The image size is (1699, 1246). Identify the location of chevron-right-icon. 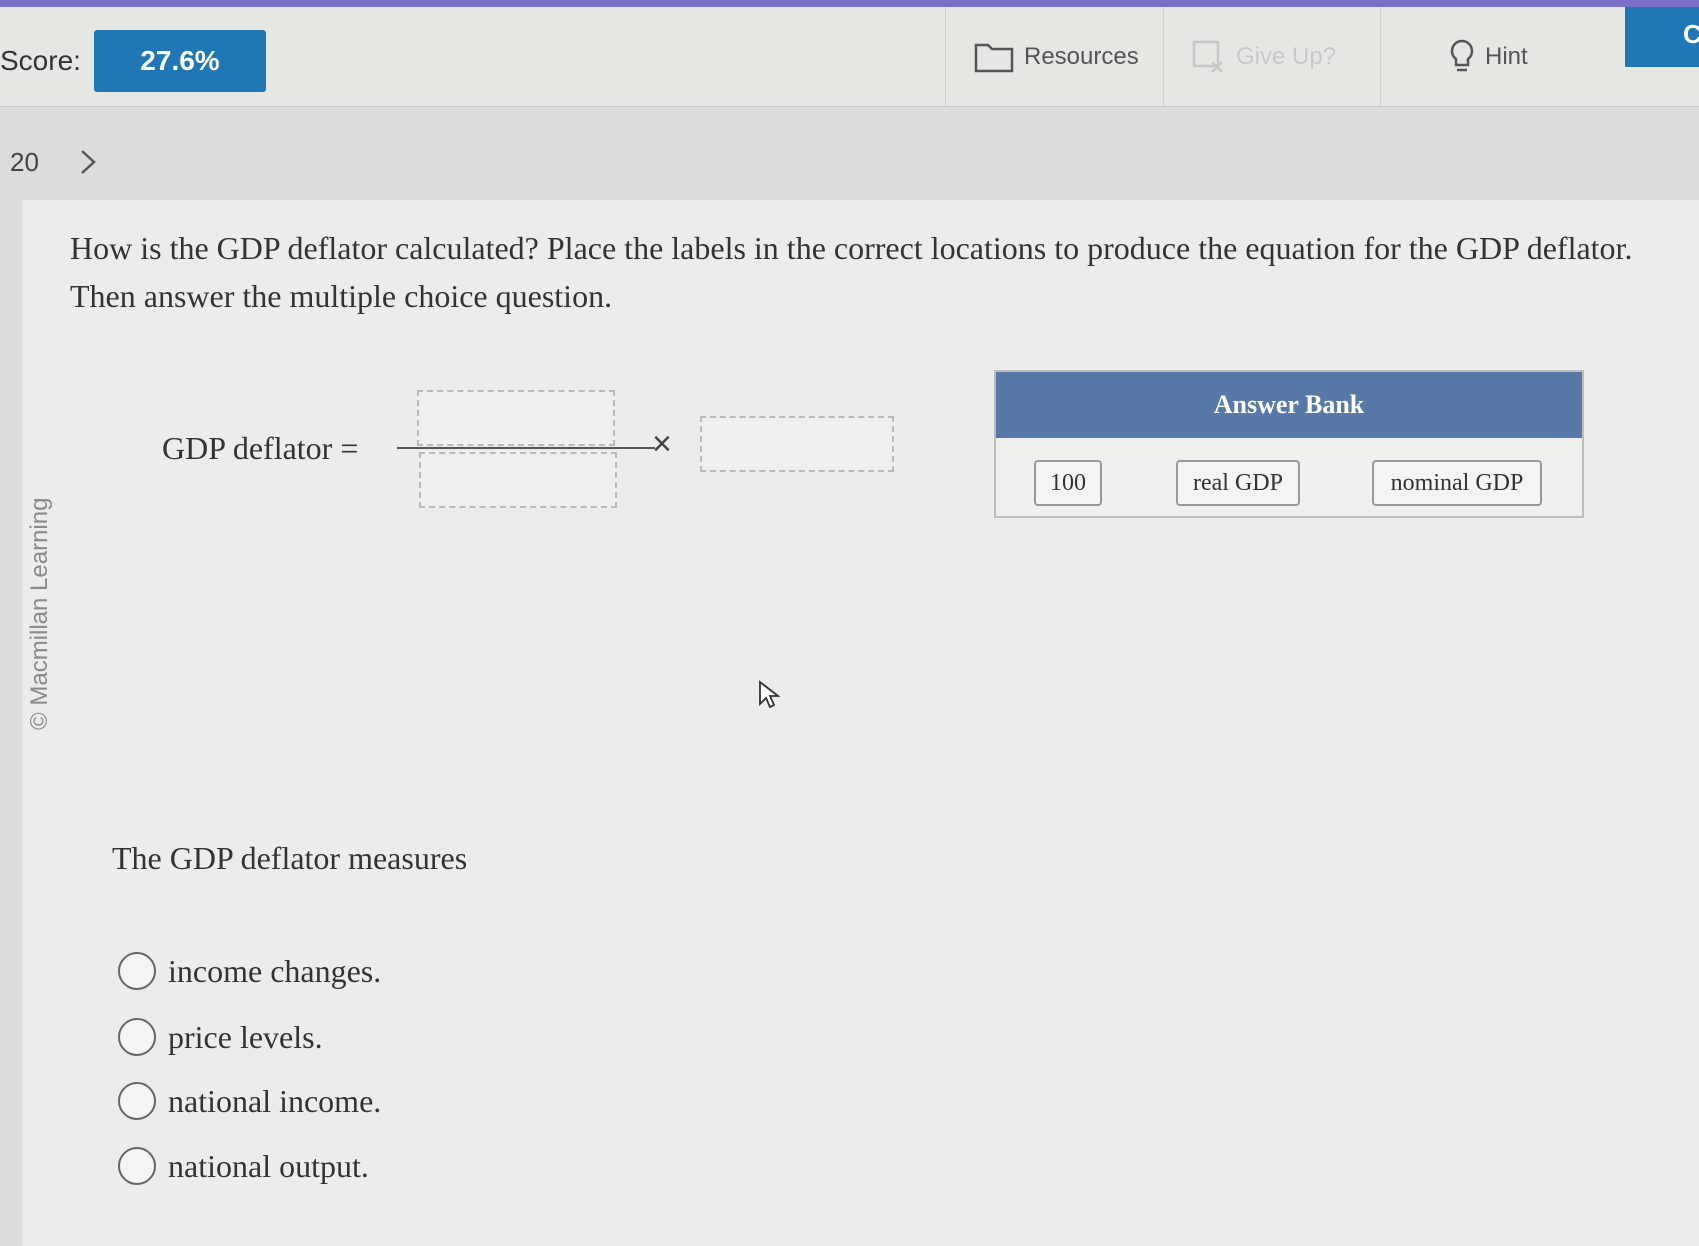
(88, 162).